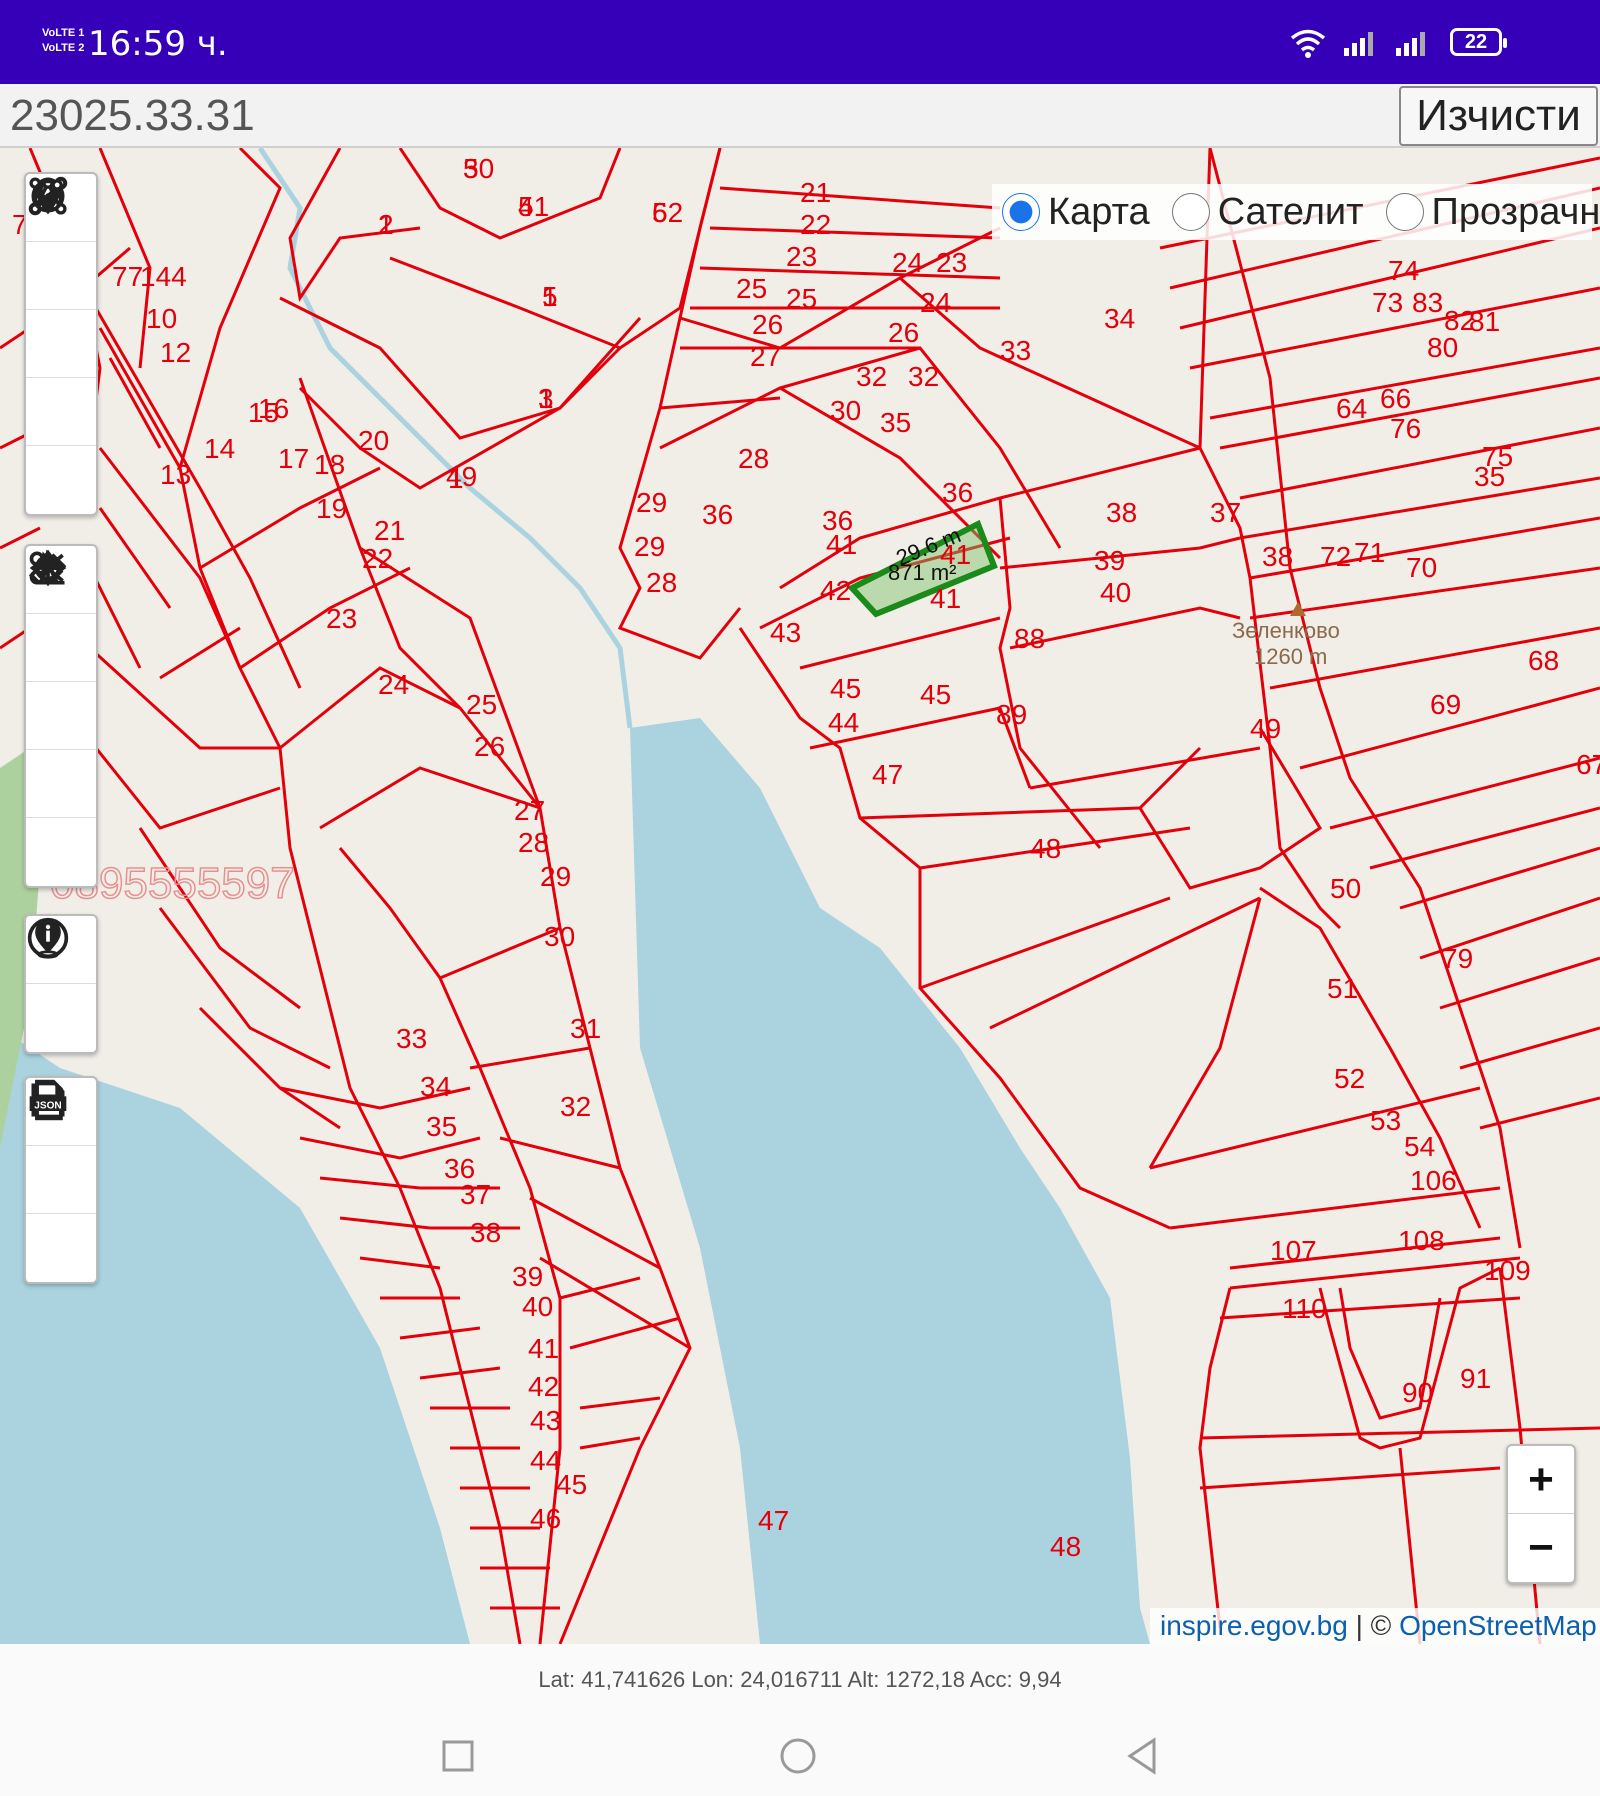 The image size is (1600, 1796). I want to click on parcel-number-label: 144, so click(163, 276).